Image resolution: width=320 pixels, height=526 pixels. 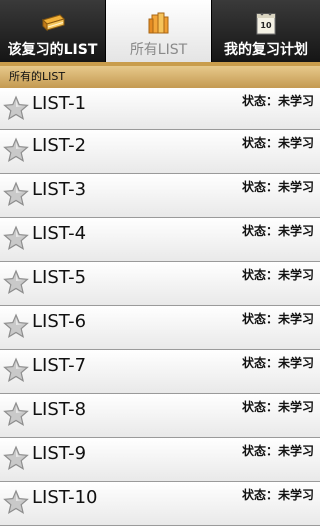 What do you see at coordinates (160, 416) in the screenshot?
I see `list-item: LIST-8 状态：未学习` at bounding box center [160, 416].